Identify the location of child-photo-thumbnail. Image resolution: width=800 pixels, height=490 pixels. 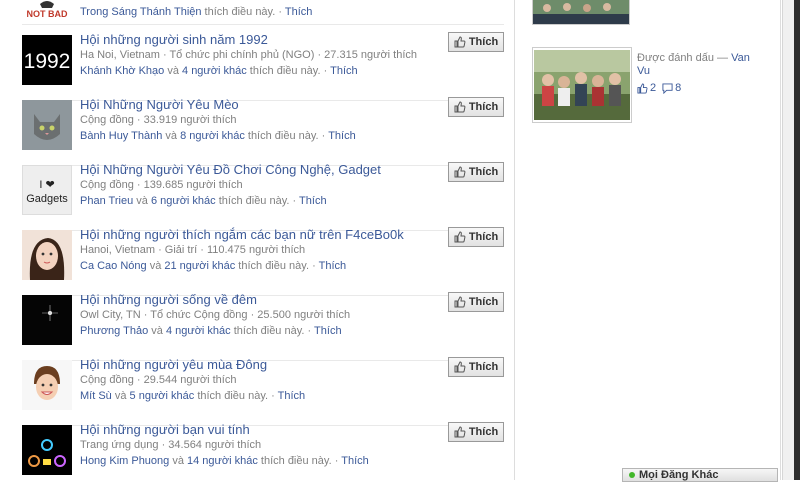
(47, 385).